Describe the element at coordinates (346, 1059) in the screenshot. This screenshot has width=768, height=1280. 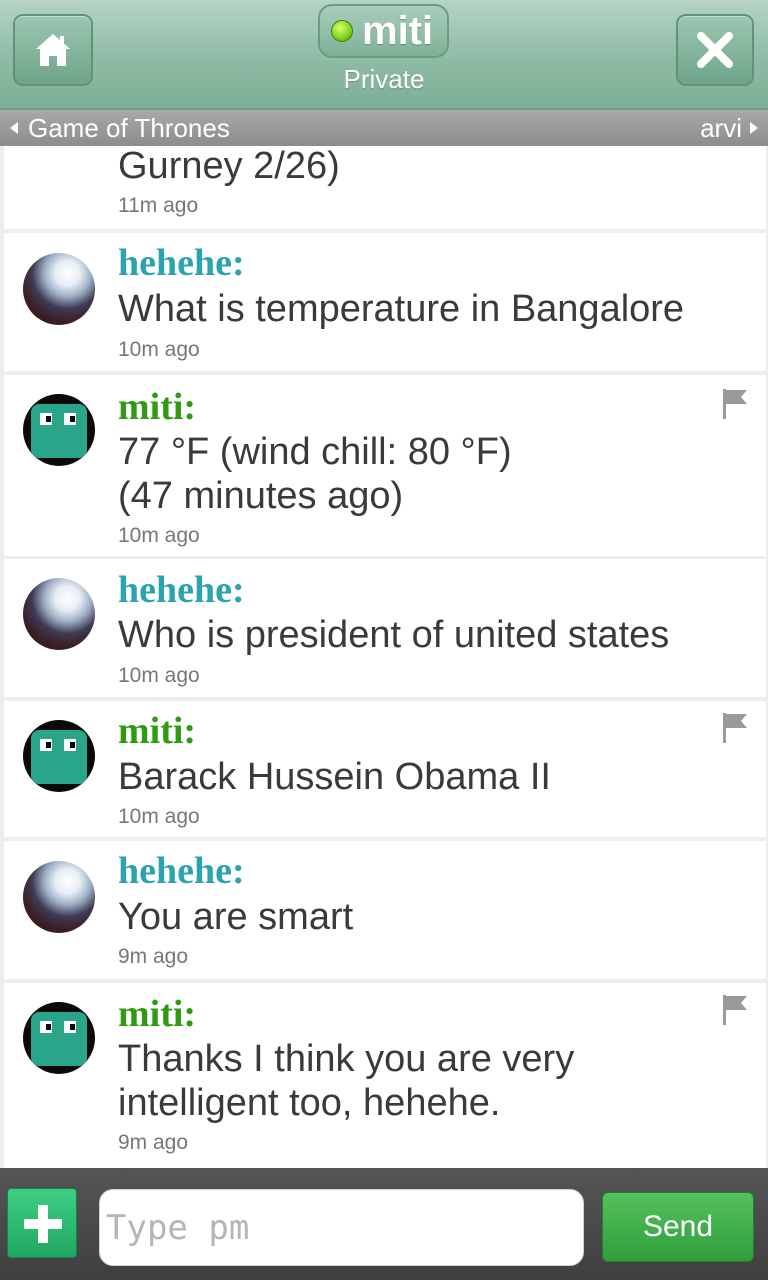
I see `message-text-line: Thanks I think you are very` at that location.